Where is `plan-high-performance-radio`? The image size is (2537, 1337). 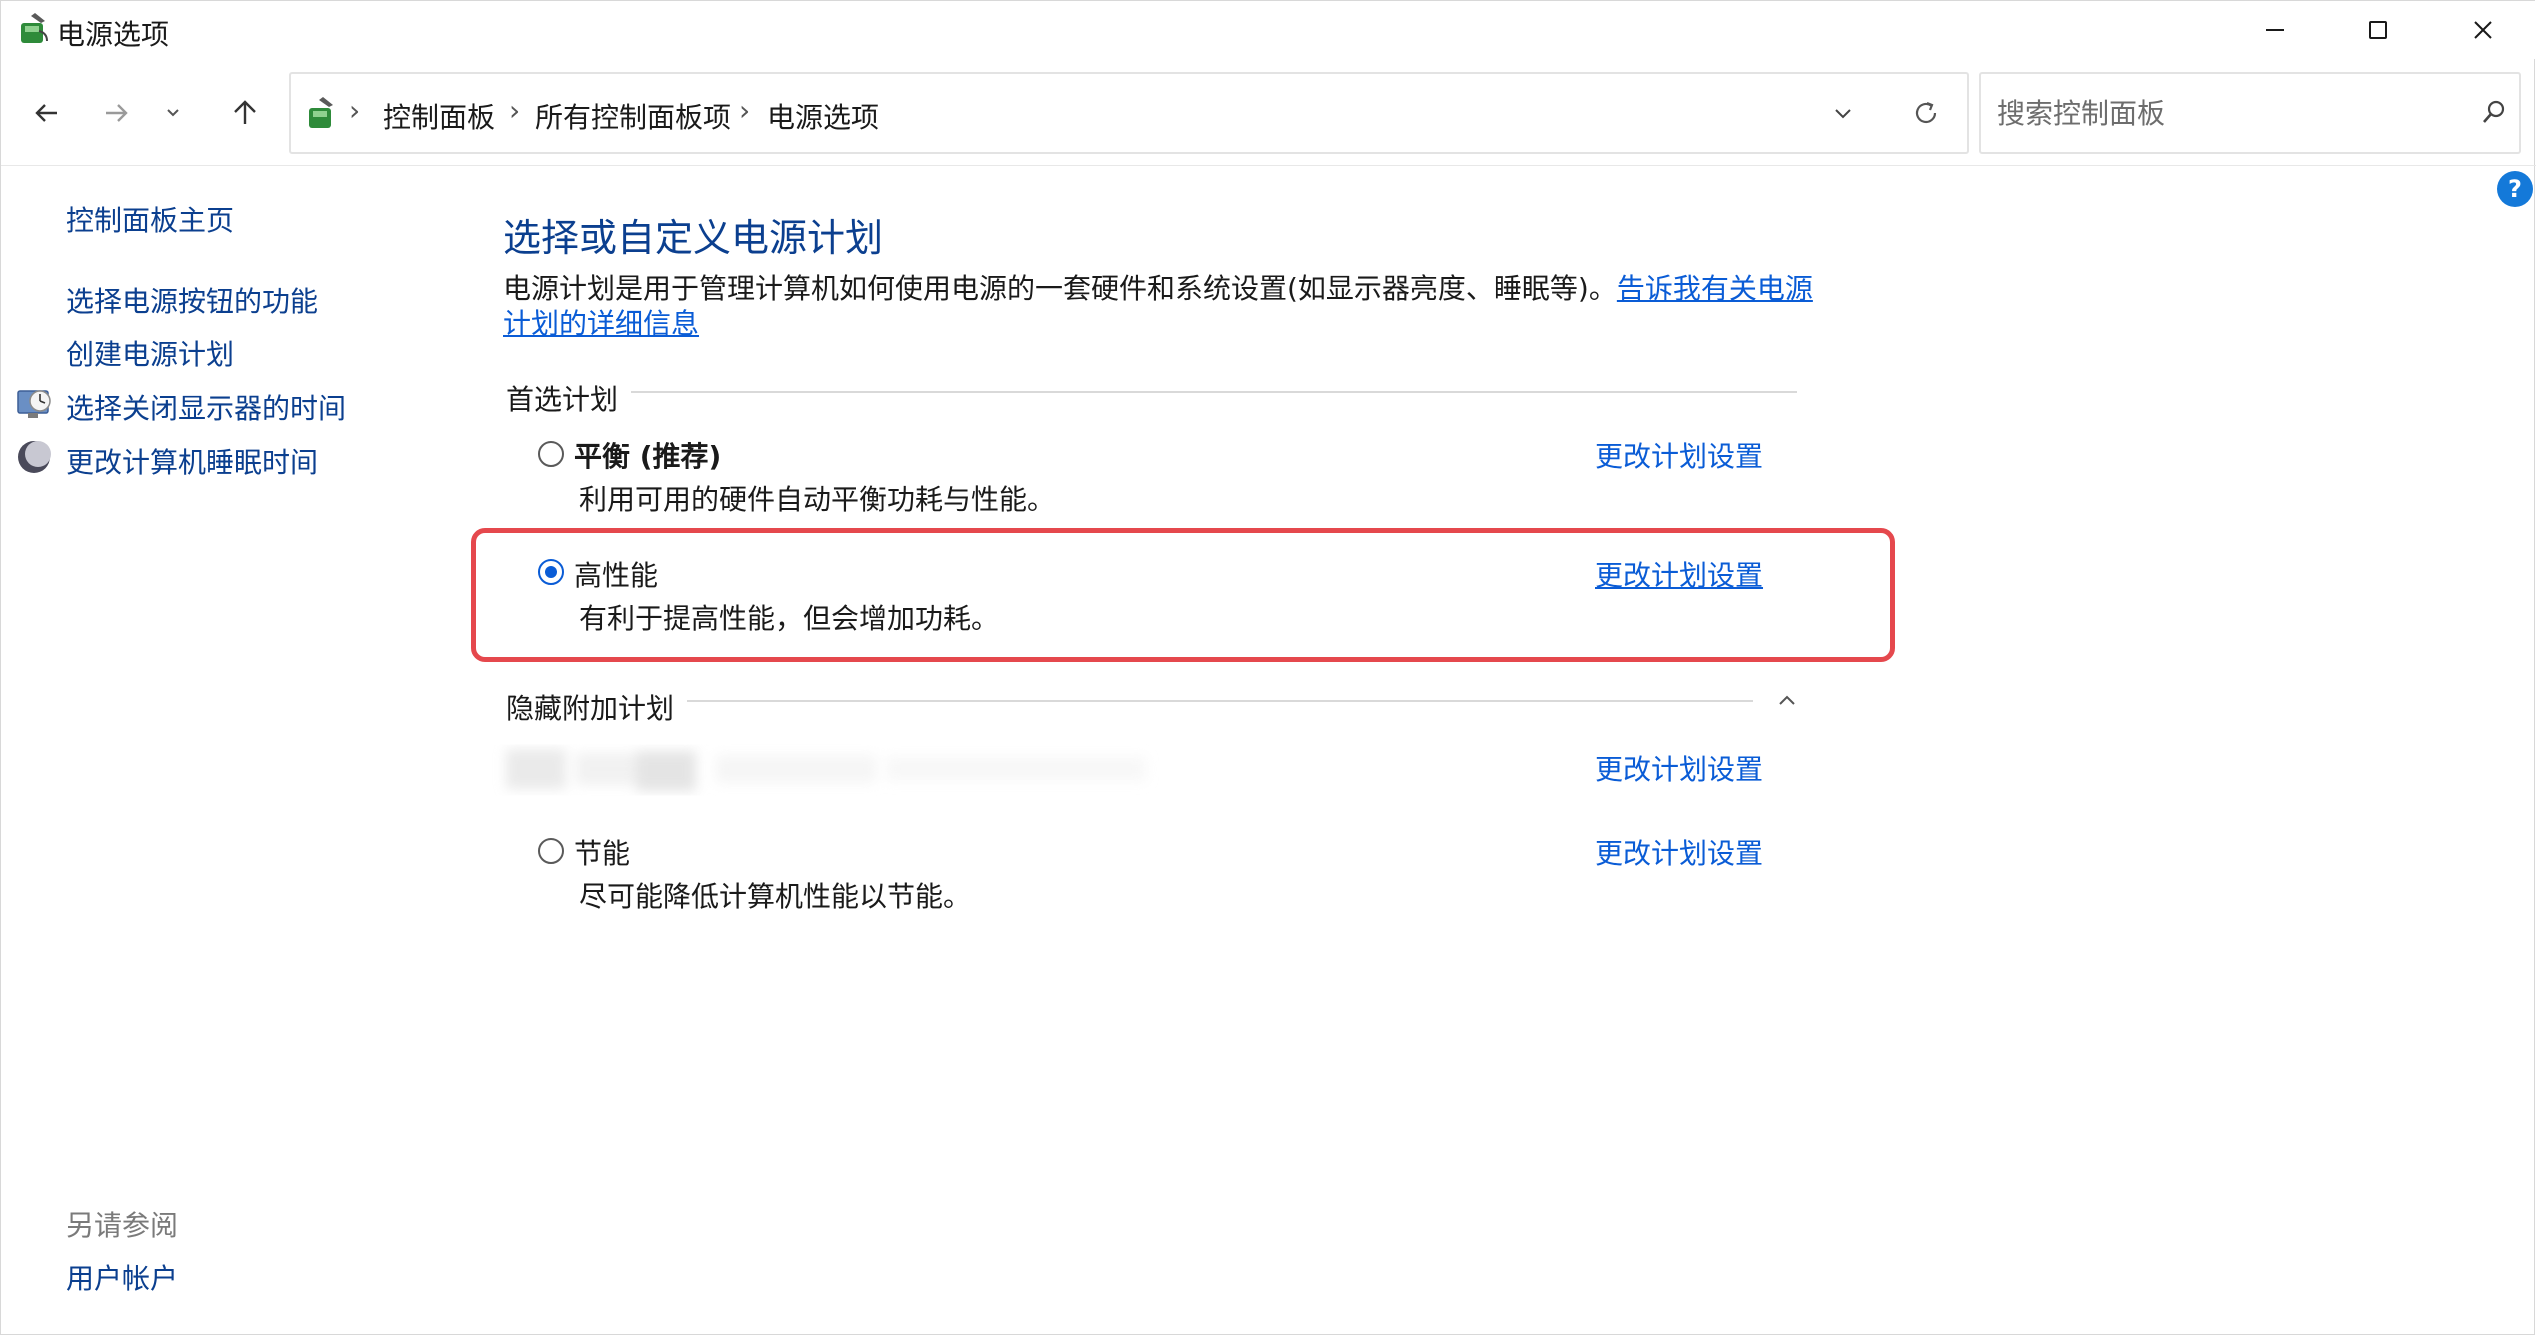
plan-high-performance-radio is located at coordinates (551, 572).